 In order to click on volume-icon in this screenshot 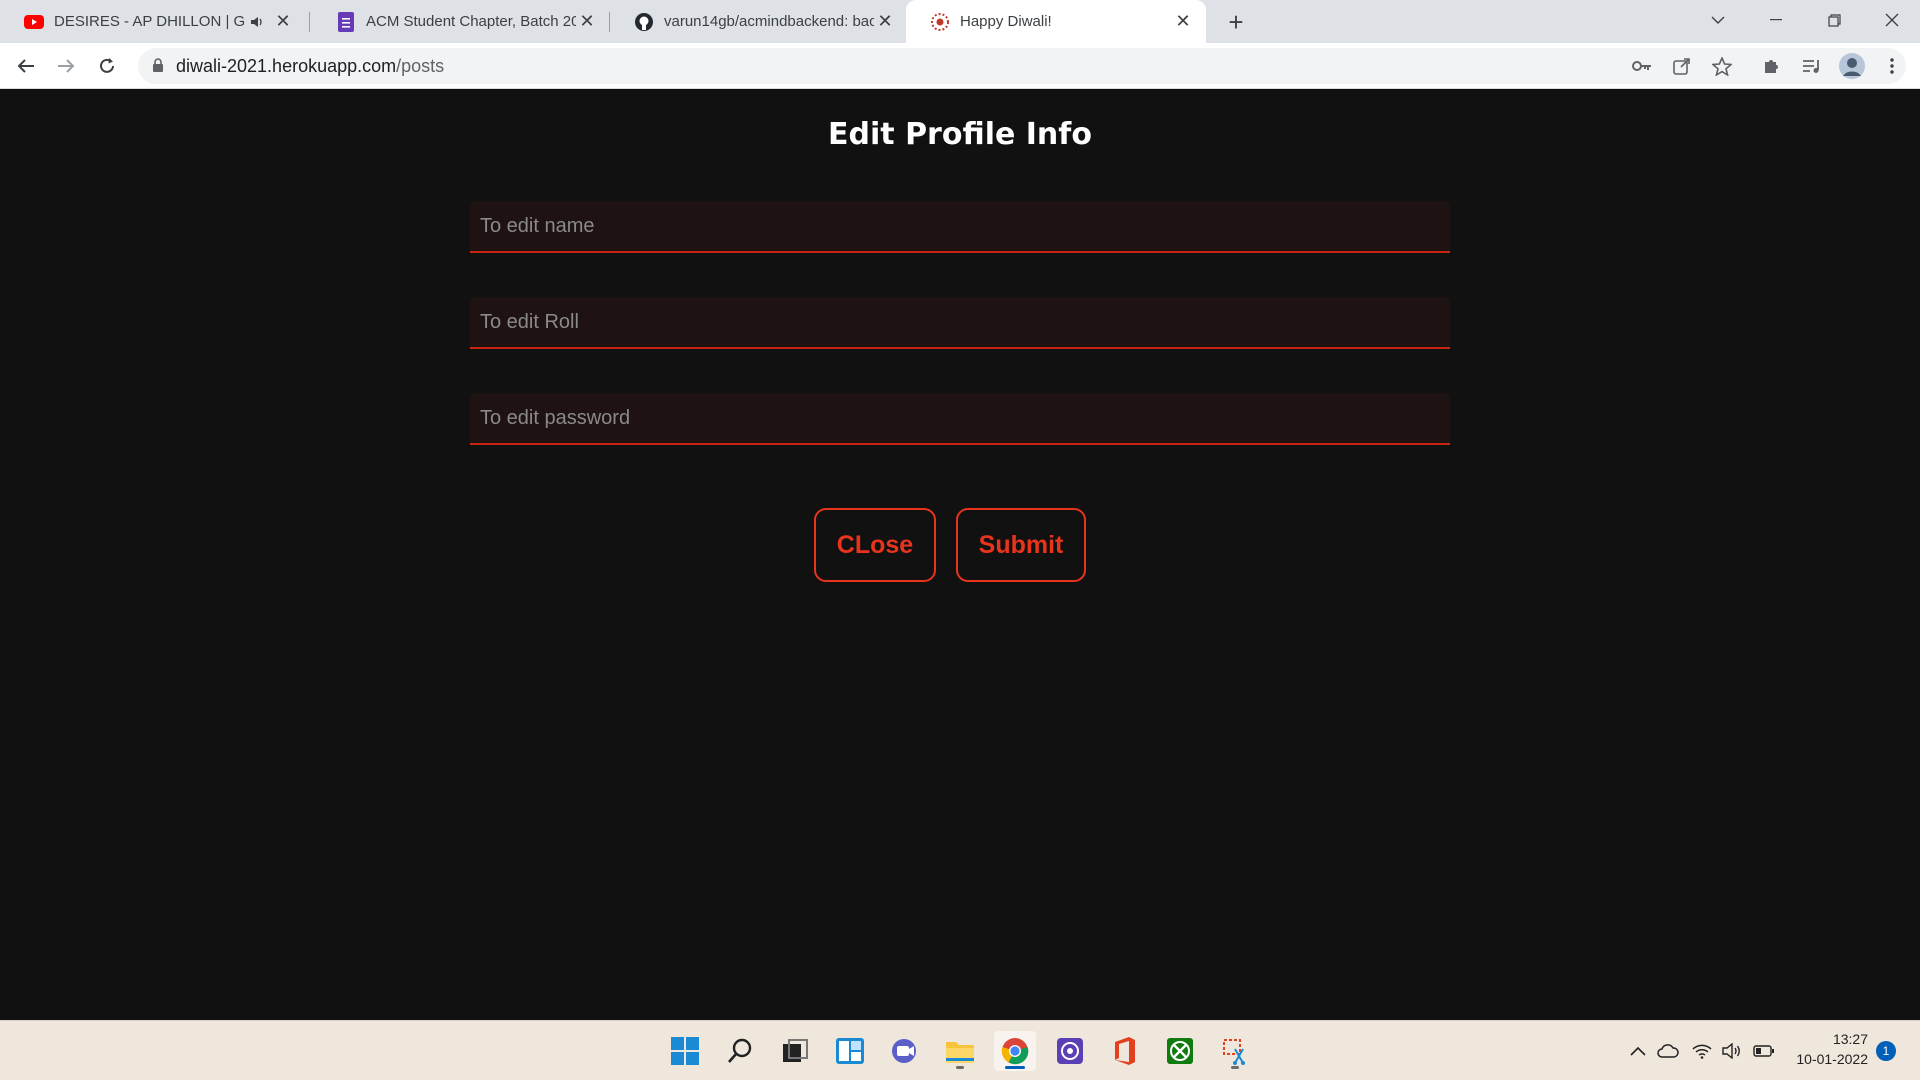, I will do `click(1732, 1051)`.